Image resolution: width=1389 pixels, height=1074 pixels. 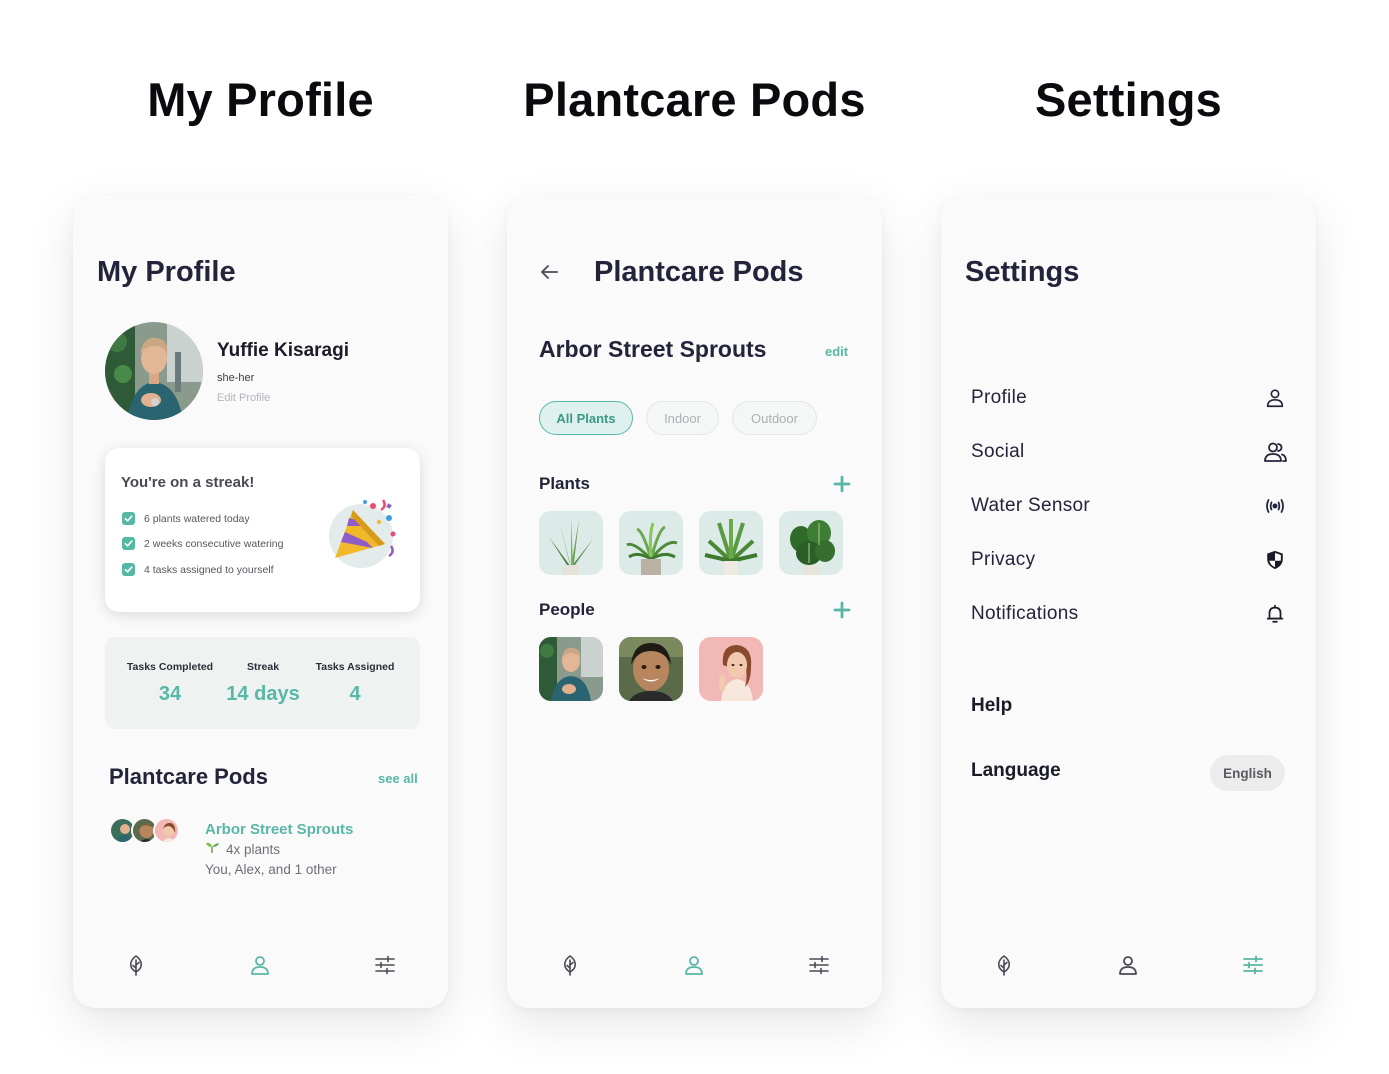 I want to click on headline-plantcare-pods: Plantcare Pods, so click(x=694, y=99).